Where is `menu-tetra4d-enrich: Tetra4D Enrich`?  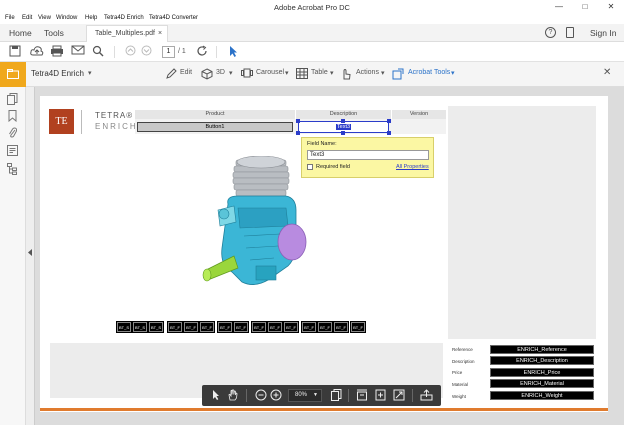
menu-tetra4d-enrich: Tetra4D Enrich is located at coordinates (124, 18).